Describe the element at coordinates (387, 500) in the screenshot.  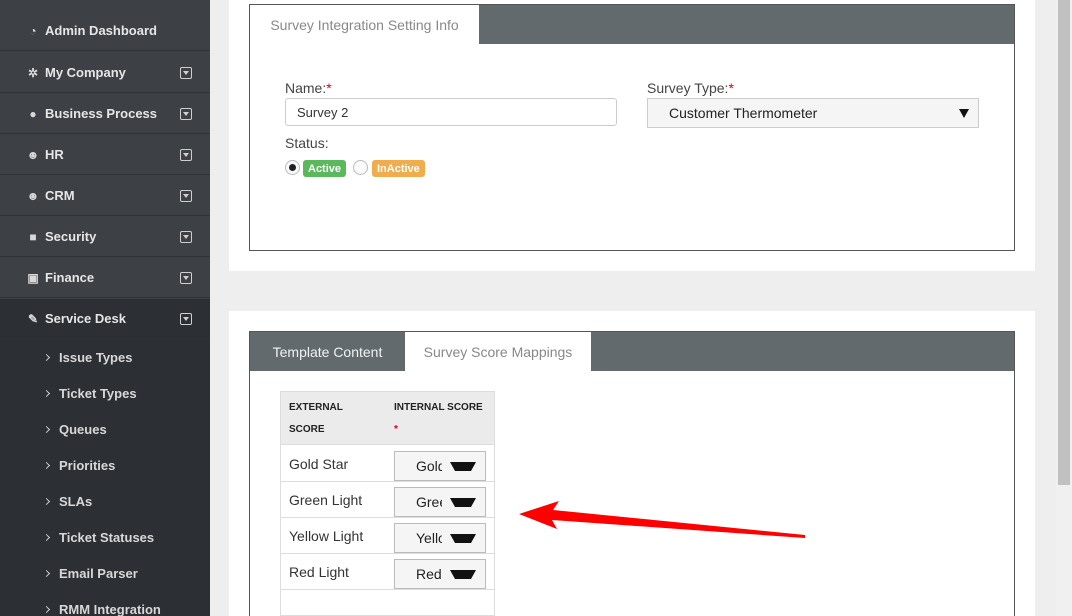
I see `table-row: Green Light Green` at that location.